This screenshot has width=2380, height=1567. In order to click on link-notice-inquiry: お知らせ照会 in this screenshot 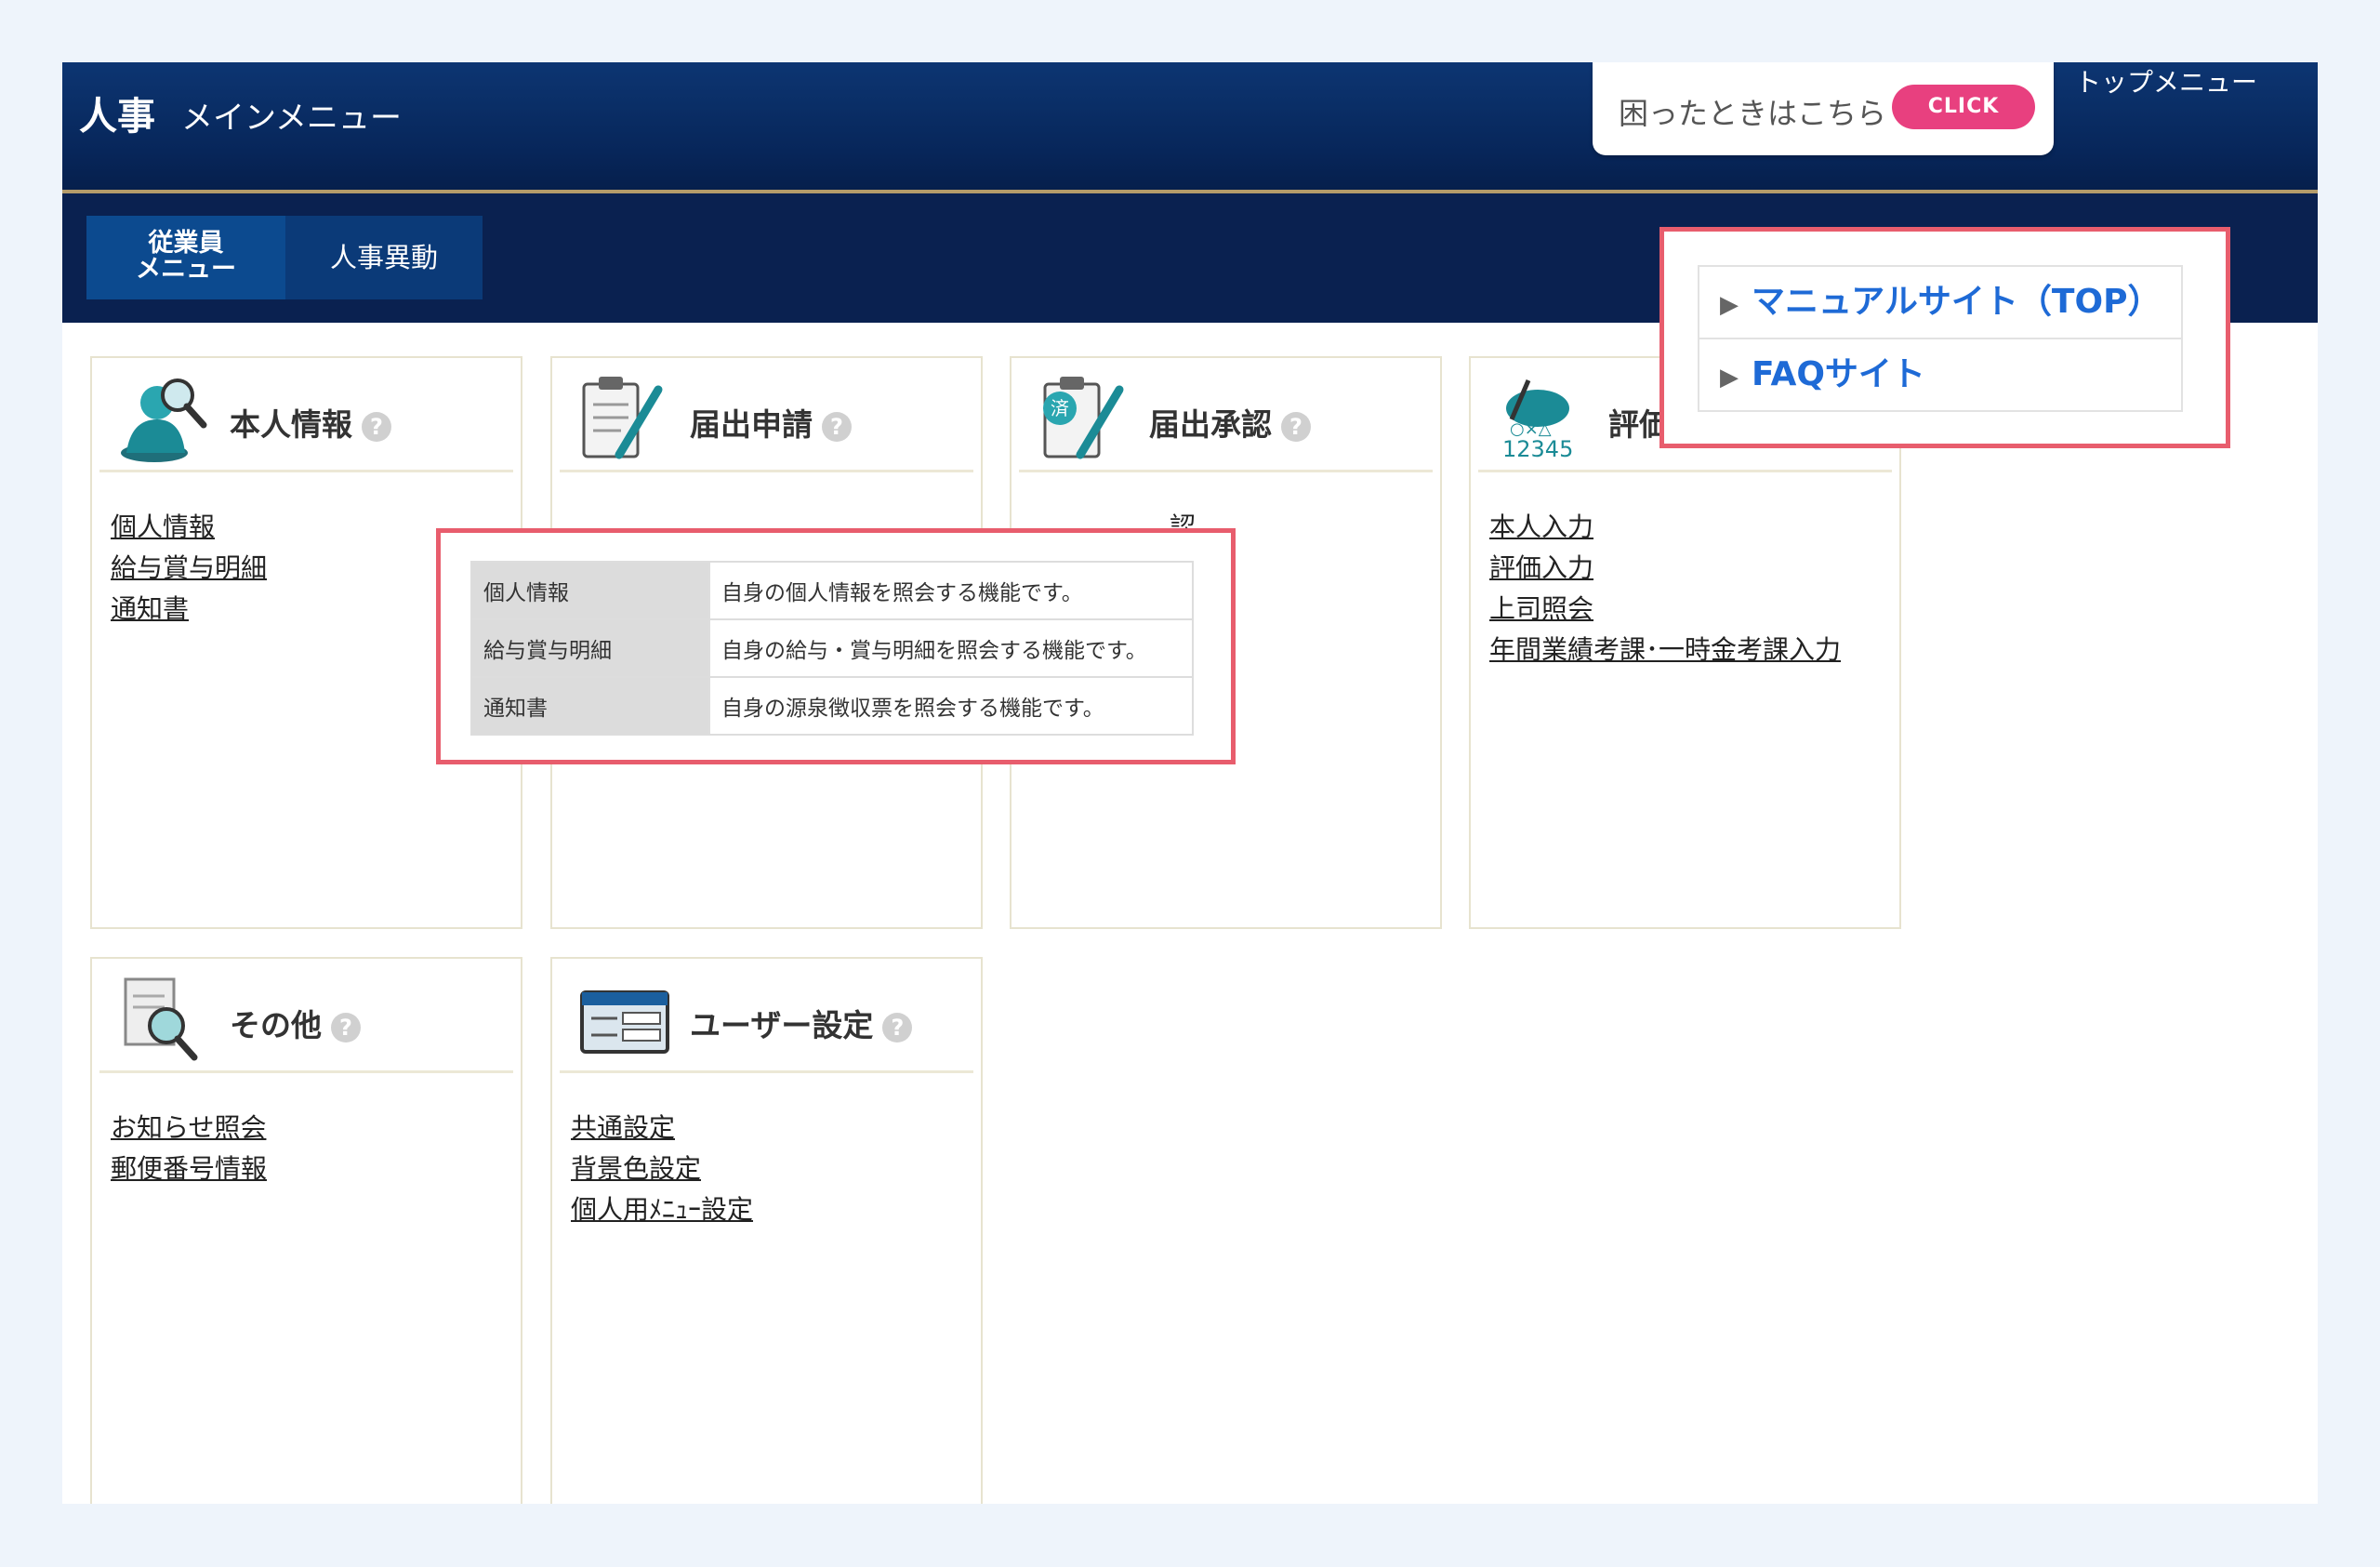, I will do `click(189, 1128)`.